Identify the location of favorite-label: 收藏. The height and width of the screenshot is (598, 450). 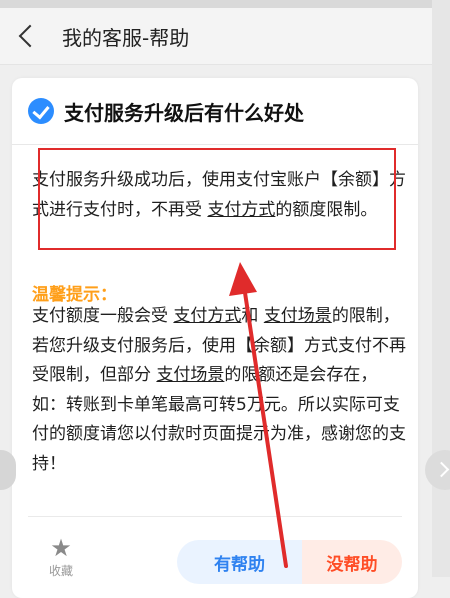
(60, 571).